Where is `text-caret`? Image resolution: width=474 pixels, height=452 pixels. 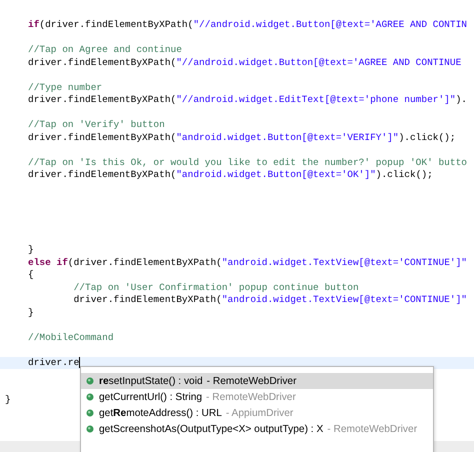 text-caret is located at coordinates (79, 362).